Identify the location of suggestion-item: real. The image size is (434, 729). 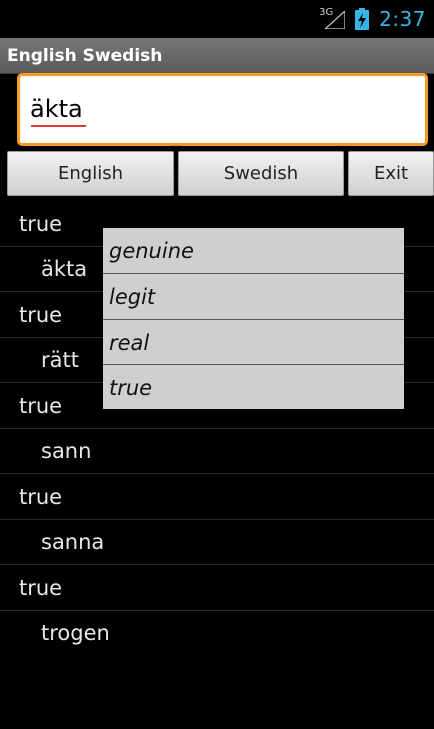
(253, 342).